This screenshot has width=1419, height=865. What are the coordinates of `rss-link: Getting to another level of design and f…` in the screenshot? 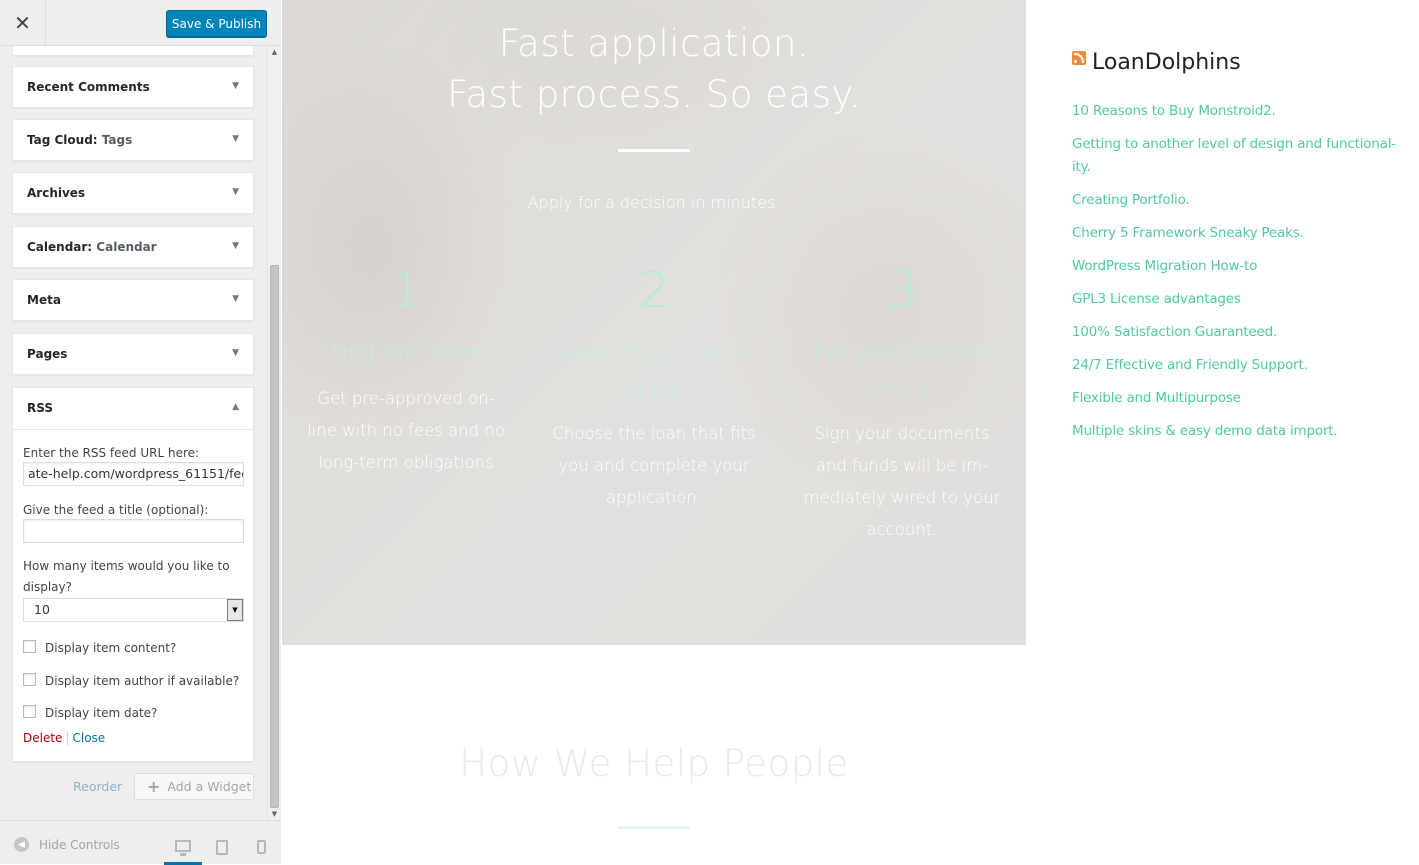 It's located at (1237, 156).